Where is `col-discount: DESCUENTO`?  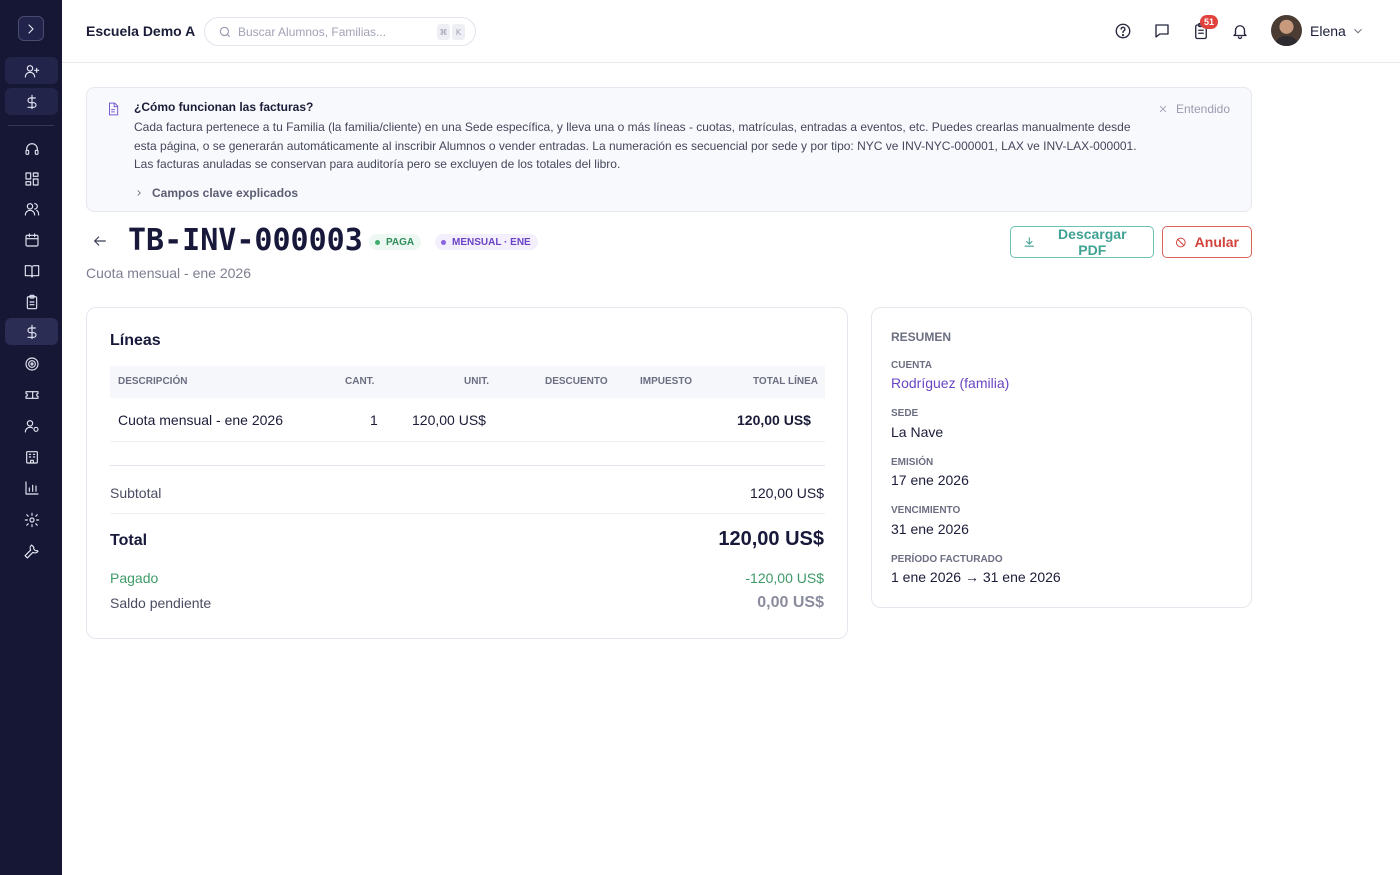
col-discount: DESCUENTO is located at coordinates (576, 381).